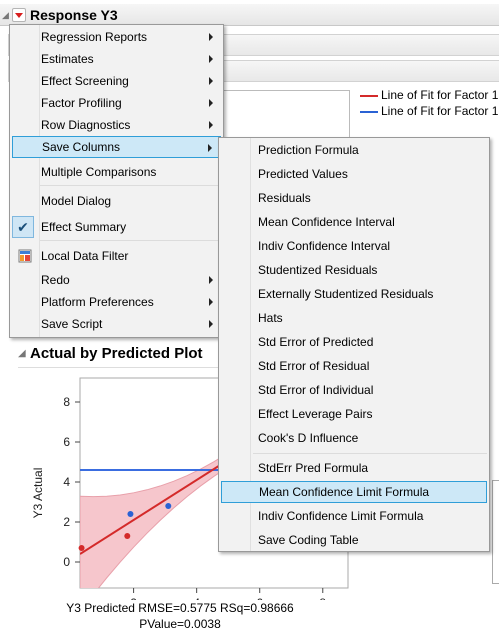 The height and width of the screenshot is (635, 499). What do you see at coordinates (318, 270) in the screenshot?
I see `submenu-item-label: Studentized Residuals` at bounding box center [318, 270].